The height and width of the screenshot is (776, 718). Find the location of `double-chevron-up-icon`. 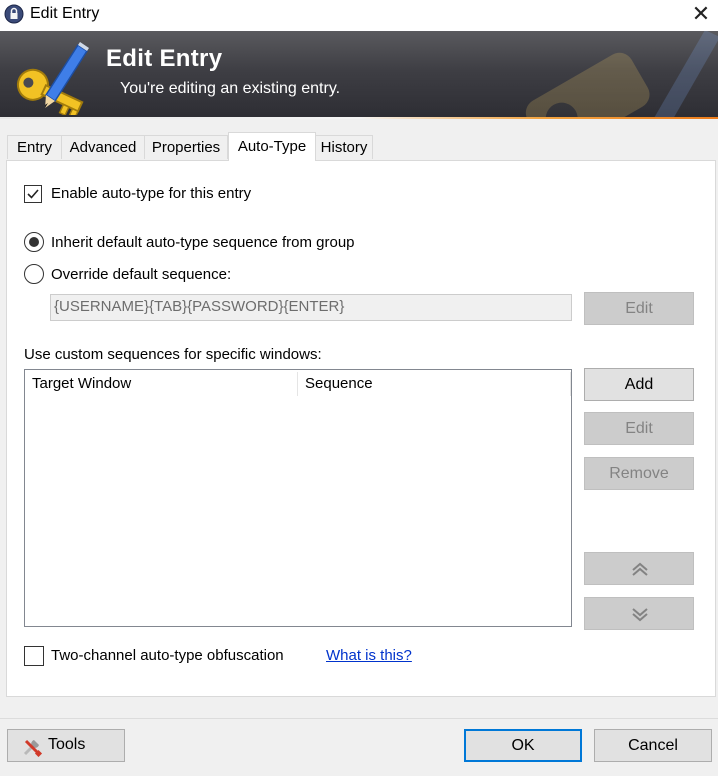

double-chevron-up-icon is located at coordinates (640, 569).